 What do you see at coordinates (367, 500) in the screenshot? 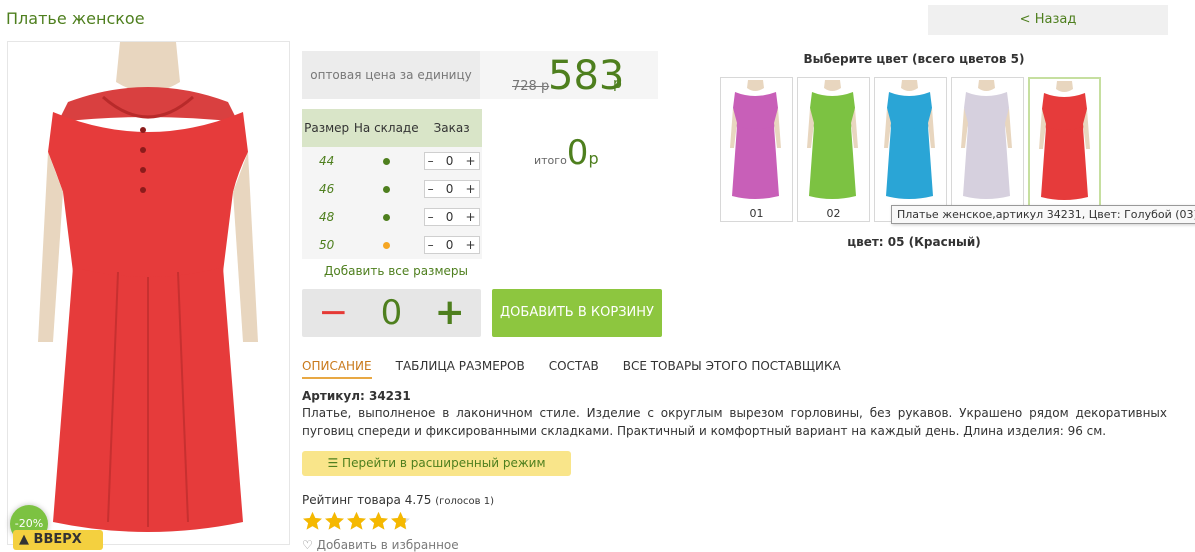
I see `rating-label: Рейтинг товара 4.75` at bounding box center [367, 500].